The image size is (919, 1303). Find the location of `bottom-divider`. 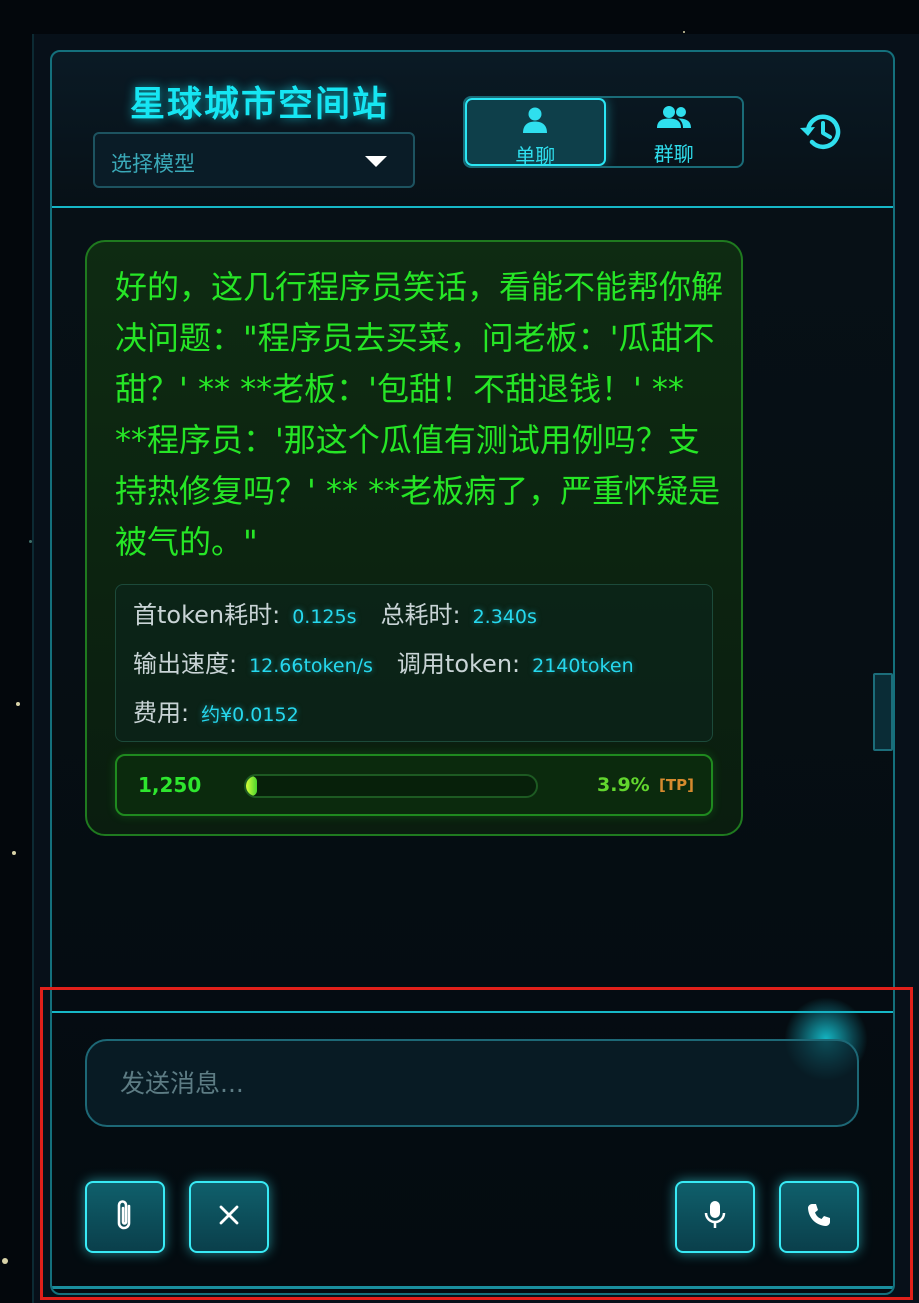

bottom-divider is located at coordinates (472, 1287).